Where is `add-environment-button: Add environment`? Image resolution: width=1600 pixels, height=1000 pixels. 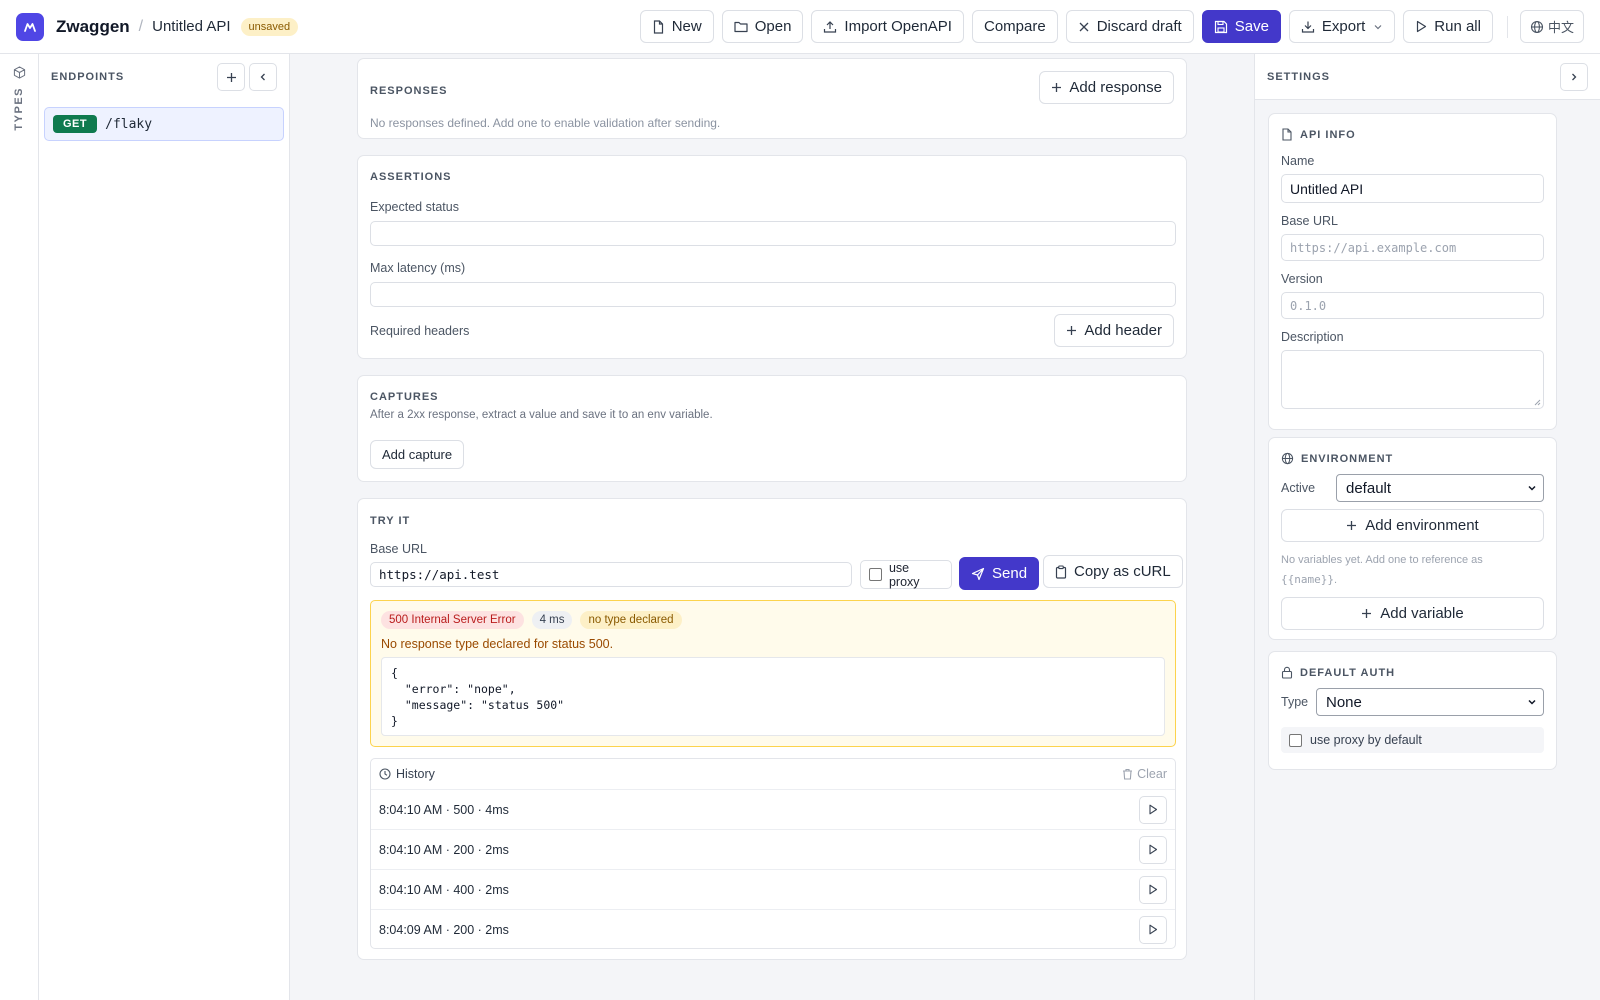
add-environment-button: Add environment is located at coordinates (1412, 525).